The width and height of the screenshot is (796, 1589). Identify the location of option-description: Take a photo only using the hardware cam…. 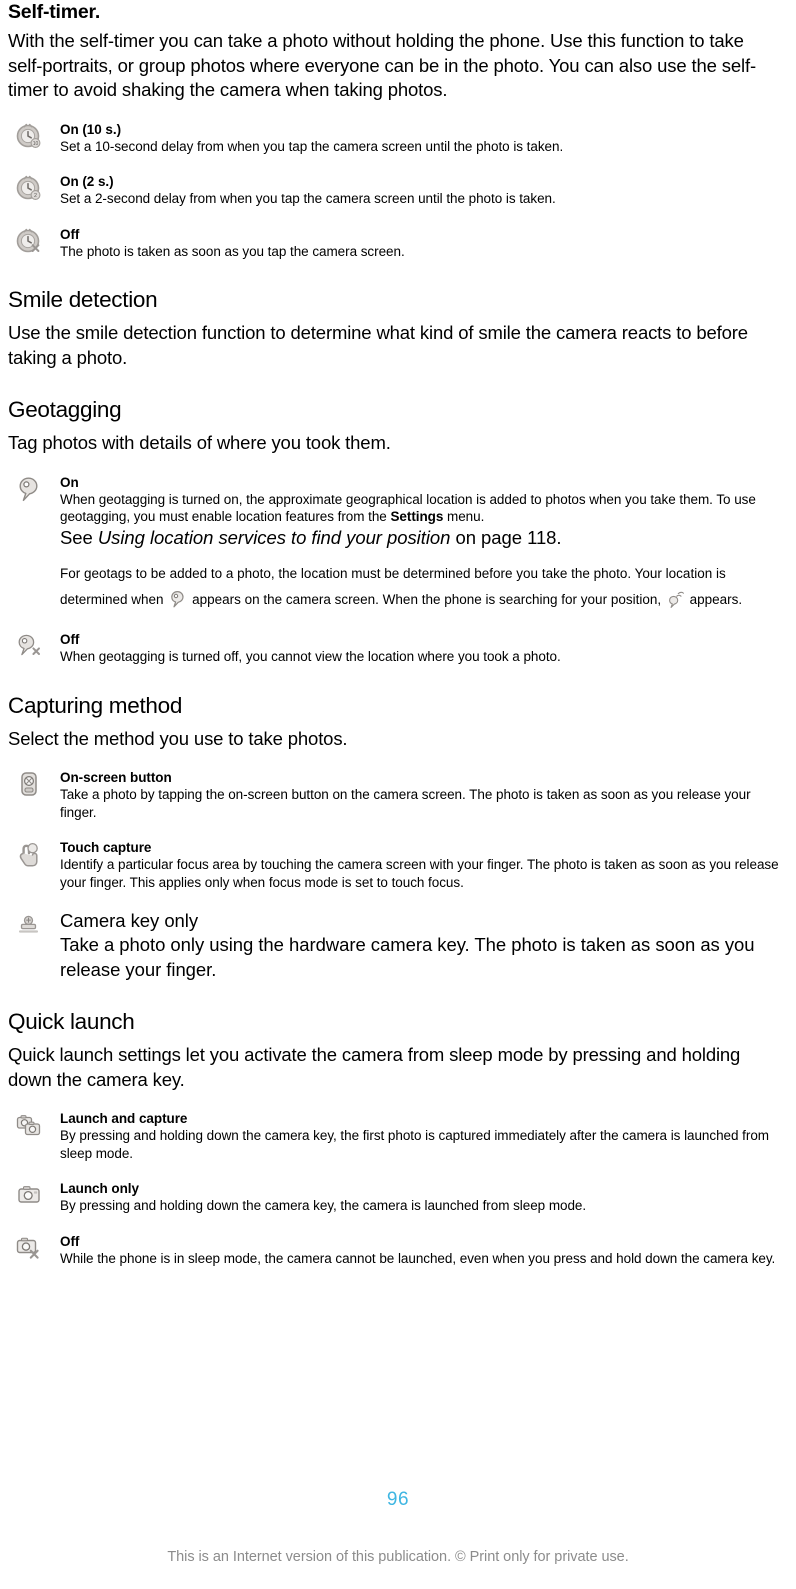
(407, 957).